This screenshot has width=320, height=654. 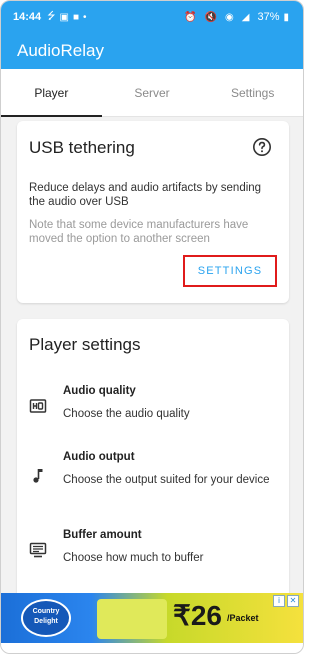 I want to click on tab-server: Server, so click(x=152, y=92).